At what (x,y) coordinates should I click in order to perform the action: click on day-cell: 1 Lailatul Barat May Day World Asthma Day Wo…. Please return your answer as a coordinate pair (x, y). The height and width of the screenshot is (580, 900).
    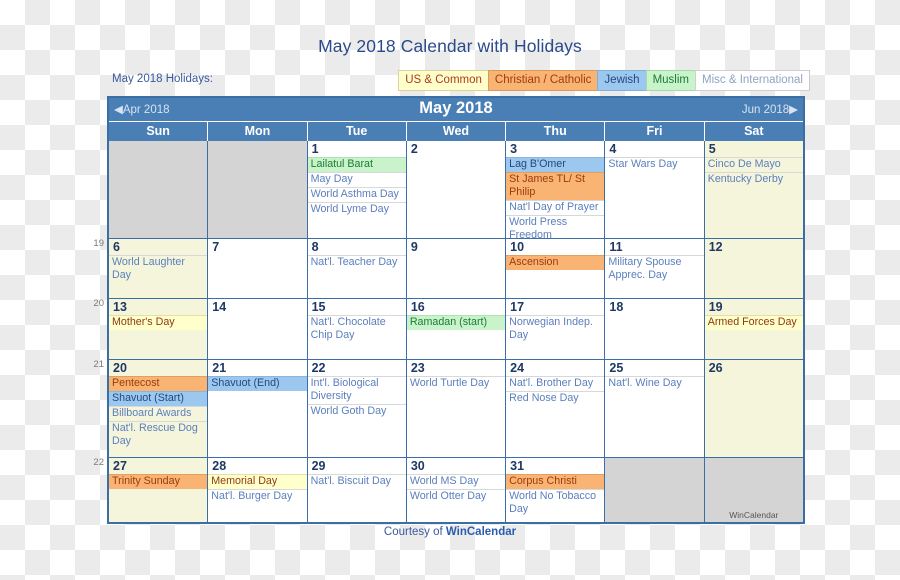
    Looking at the image, I should click on (357, 189).